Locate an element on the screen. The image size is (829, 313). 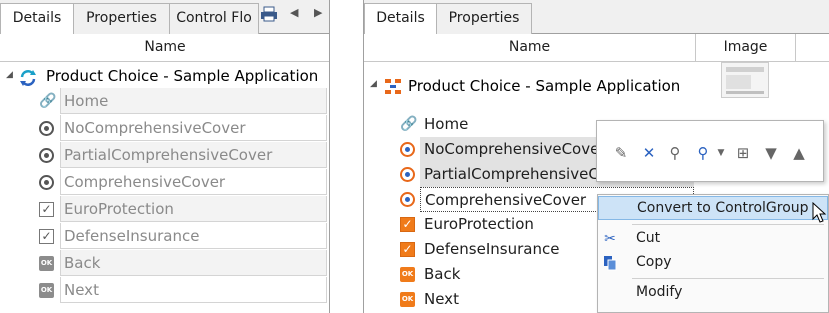
left-item-comprehensivecover: ComprehensiveCover is located at coordinates (183, 182).